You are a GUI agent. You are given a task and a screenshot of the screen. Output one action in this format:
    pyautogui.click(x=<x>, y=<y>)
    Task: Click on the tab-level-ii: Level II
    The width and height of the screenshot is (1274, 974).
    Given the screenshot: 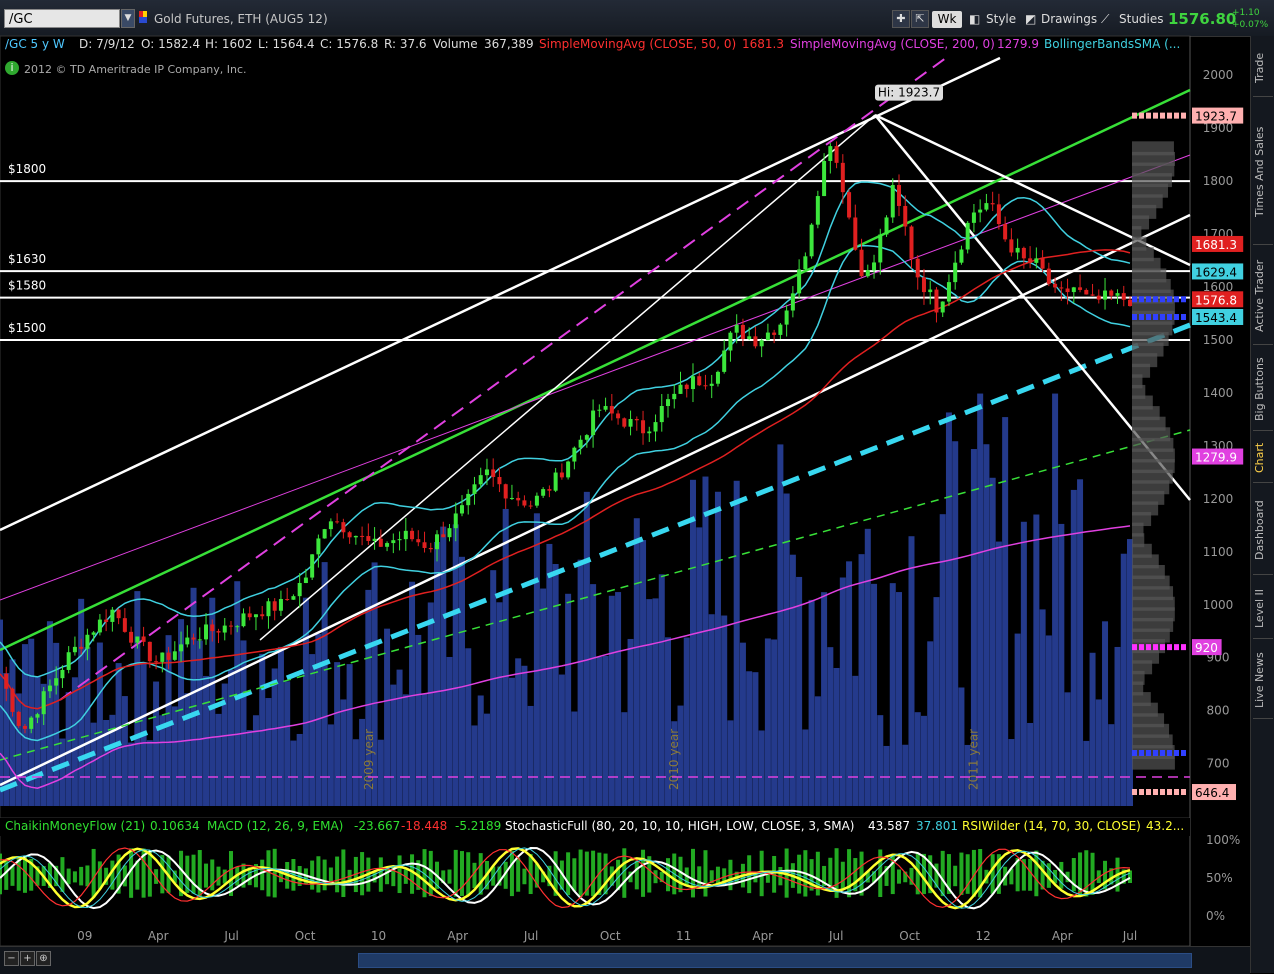 What is the action you would take?
    pyautogui.click(x=1263, y=608)
    